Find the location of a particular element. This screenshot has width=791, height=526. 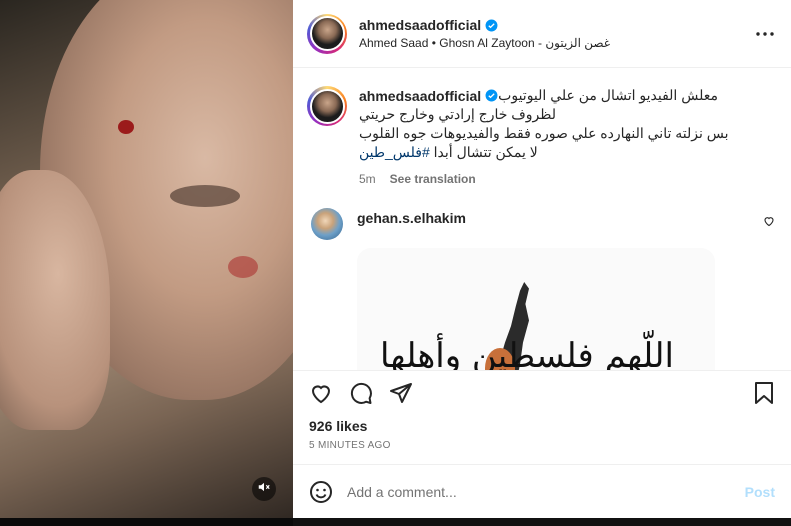

add-comment-input is located at coordinates (546, 491).